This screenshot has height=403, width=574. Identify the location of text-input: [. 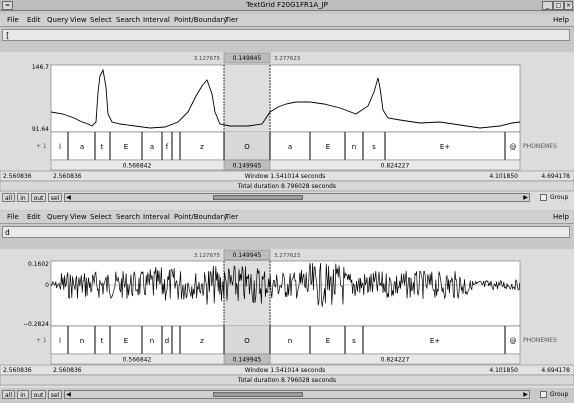
(286, 35).